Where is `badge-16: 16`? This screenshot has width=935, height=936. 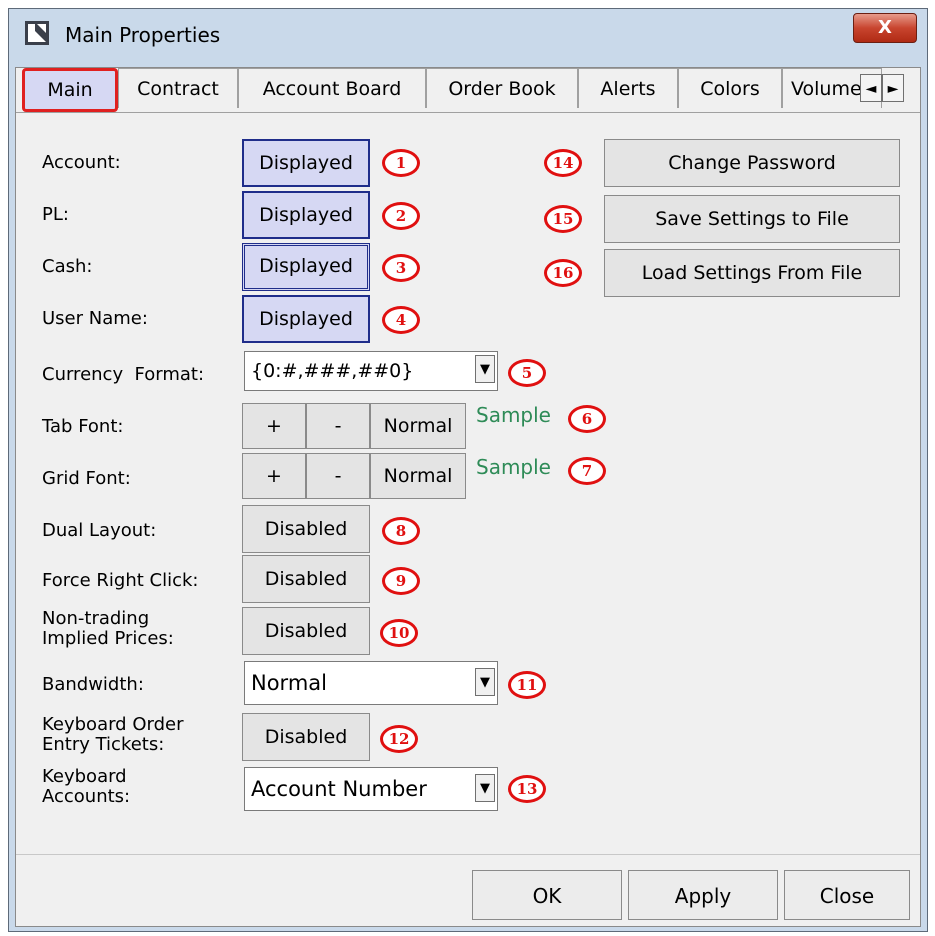
badge-16: 16 is located at coordinates (563, 273).